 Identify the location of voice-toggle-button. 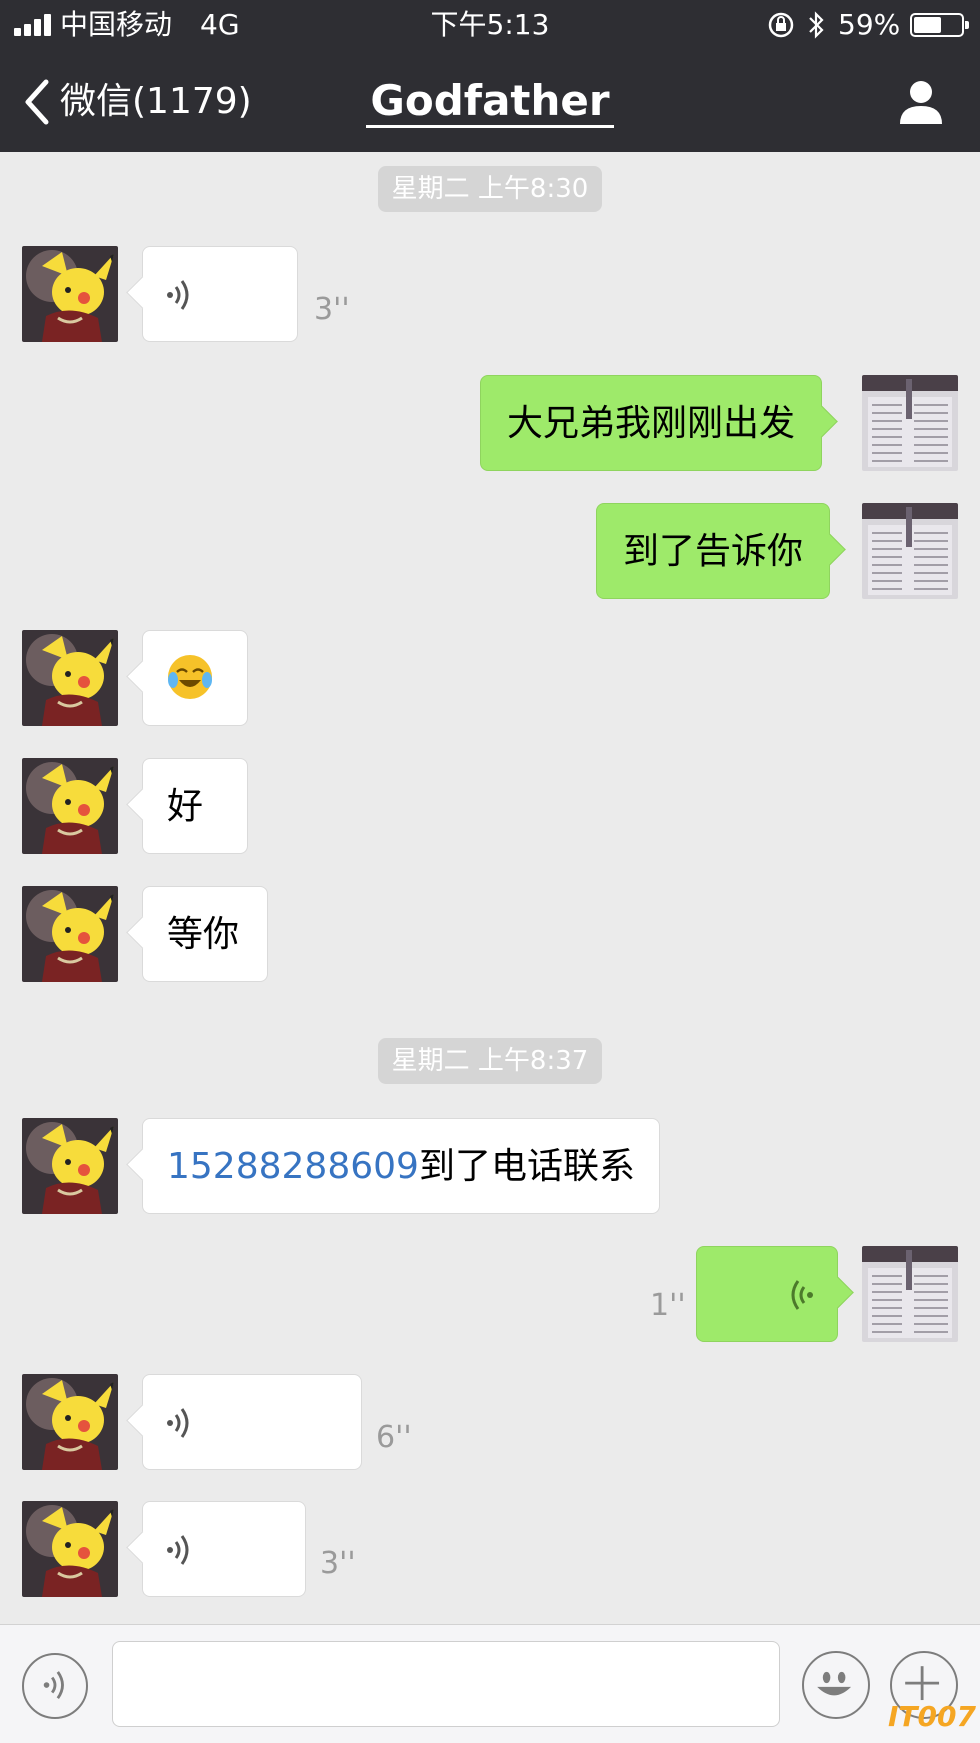
(55, 1686).